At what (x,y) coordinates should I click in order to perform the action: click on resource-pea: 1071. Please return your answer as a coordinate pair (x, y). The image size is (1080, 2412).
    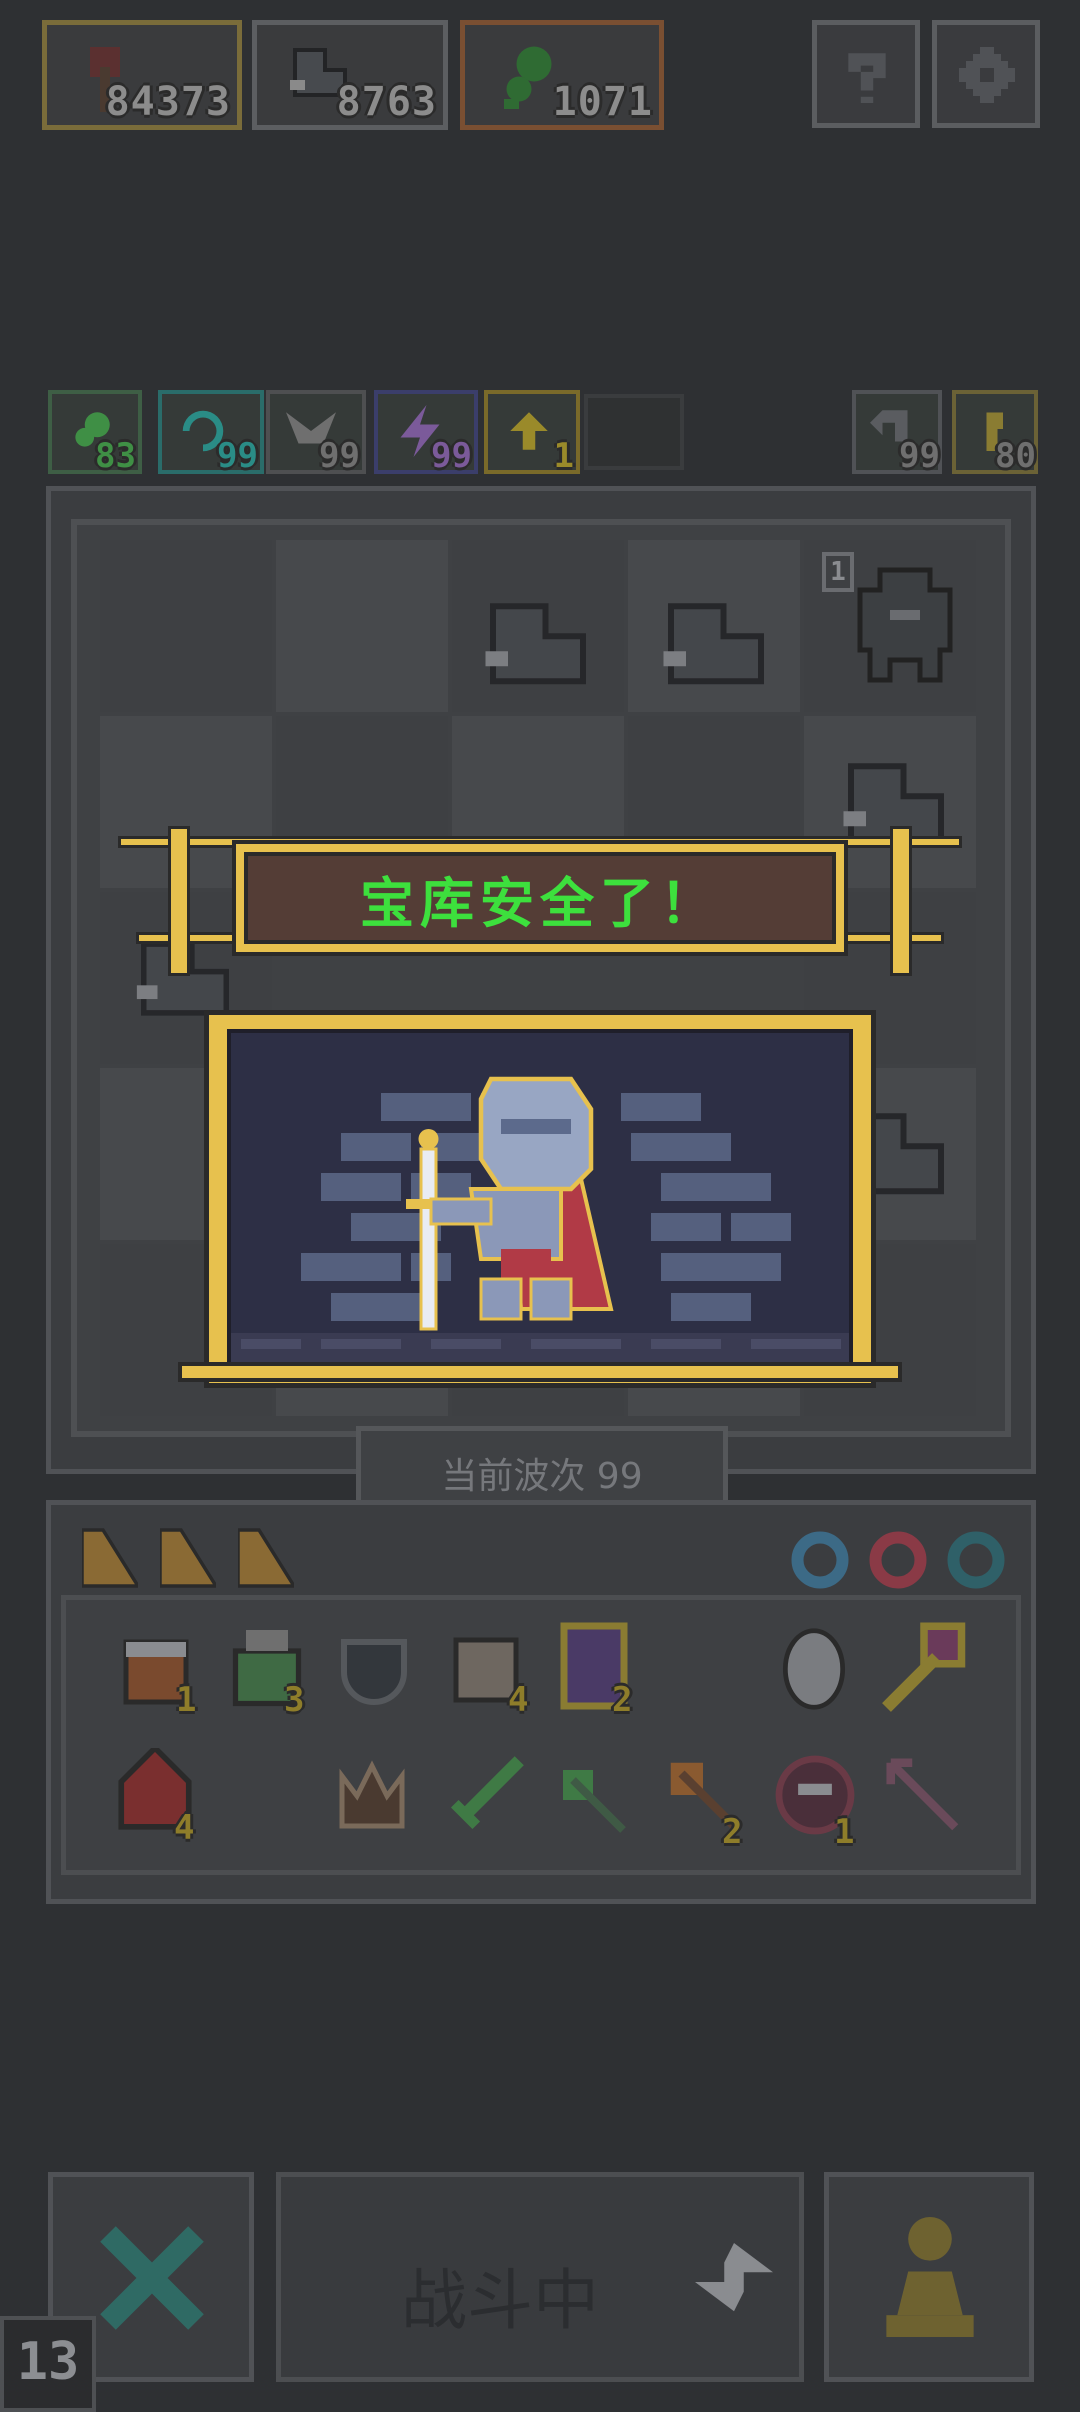
    Looking at the image, I should click on (562, 75).